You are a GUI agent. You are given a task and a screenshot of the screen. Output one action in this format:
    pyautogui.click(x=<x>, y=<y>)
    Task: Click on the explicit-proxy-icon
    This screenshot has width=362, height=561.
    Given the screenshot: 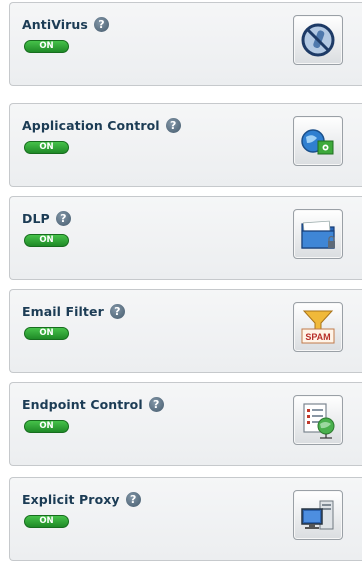 What is the action you would take?
    pyautogui.click(x=317, y=515)
    